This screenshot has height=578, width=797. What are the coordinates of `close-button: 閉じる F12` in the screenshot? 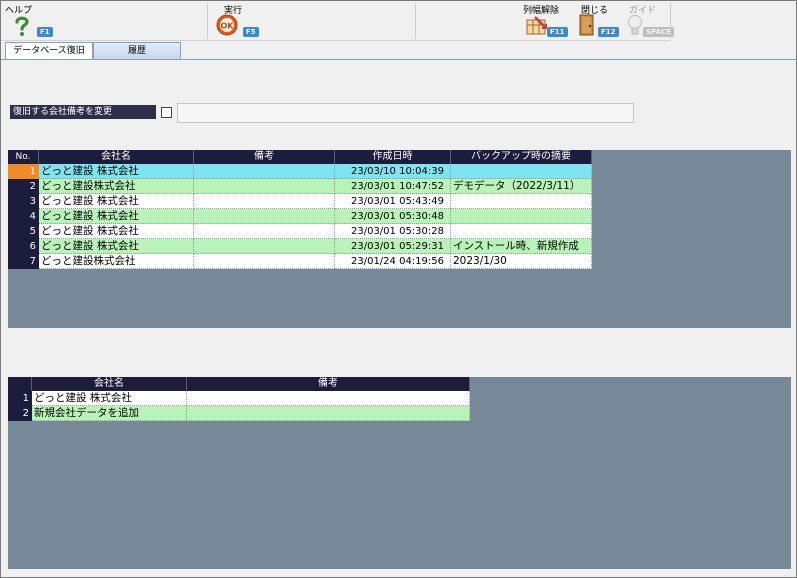 It's located at (601, 21).